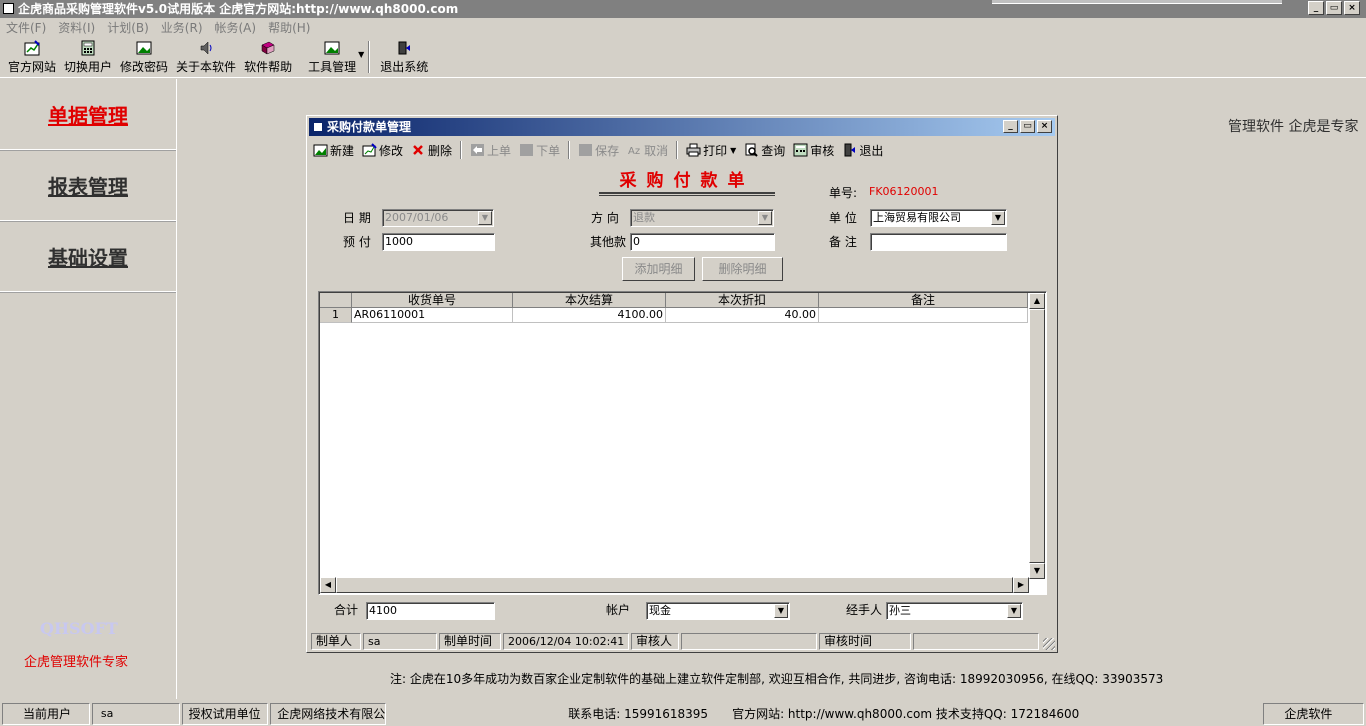 This screenshot has width=1366, height=726. I want to click on restore-button: ▭, so click(1334, 8).